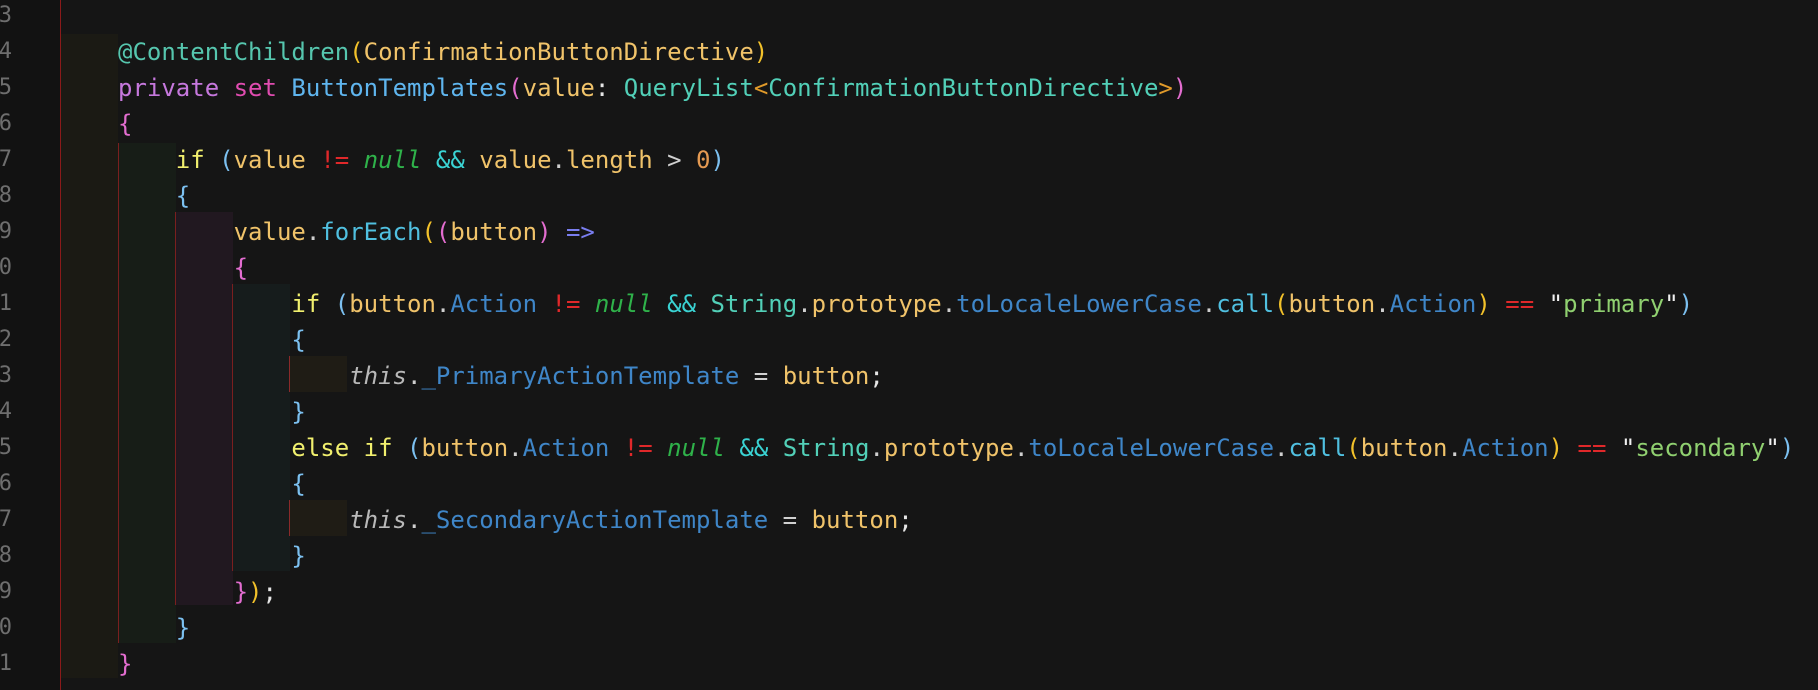 This screenshot has height=690, width=1818. Describe the element at coordinates (356, 232) in the screenshot. I see `code-line: value.forEach((button) =>` at that location.